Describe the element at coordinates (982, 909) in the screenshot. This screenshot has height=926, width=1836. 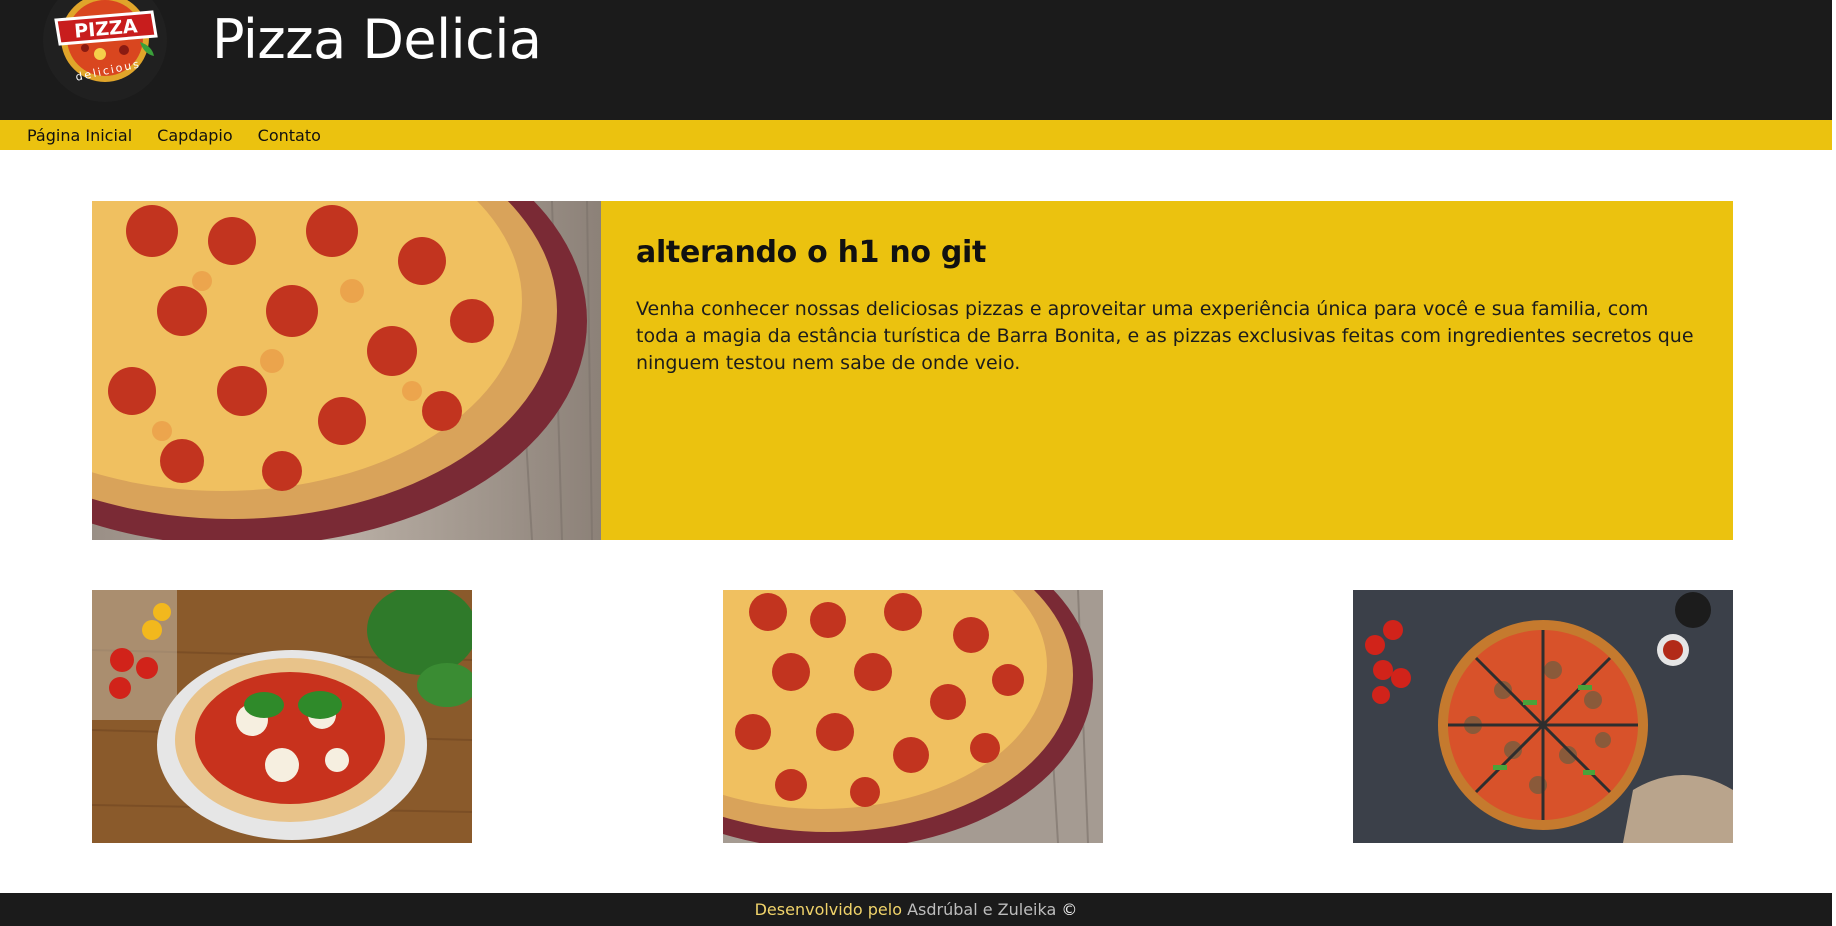
I see `footer-authors: Asdrúbal e Zuleika` at that location.